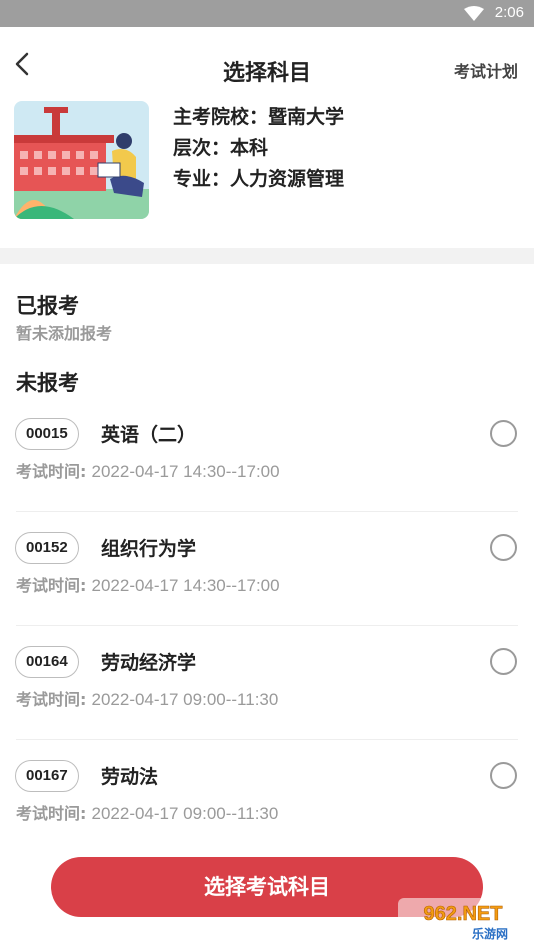 The width and height of the screenshot is (534, 949). Describe the element at coordinates (149, 663) in the screenshot. I see `course-name: 劳动经济学` at that location.